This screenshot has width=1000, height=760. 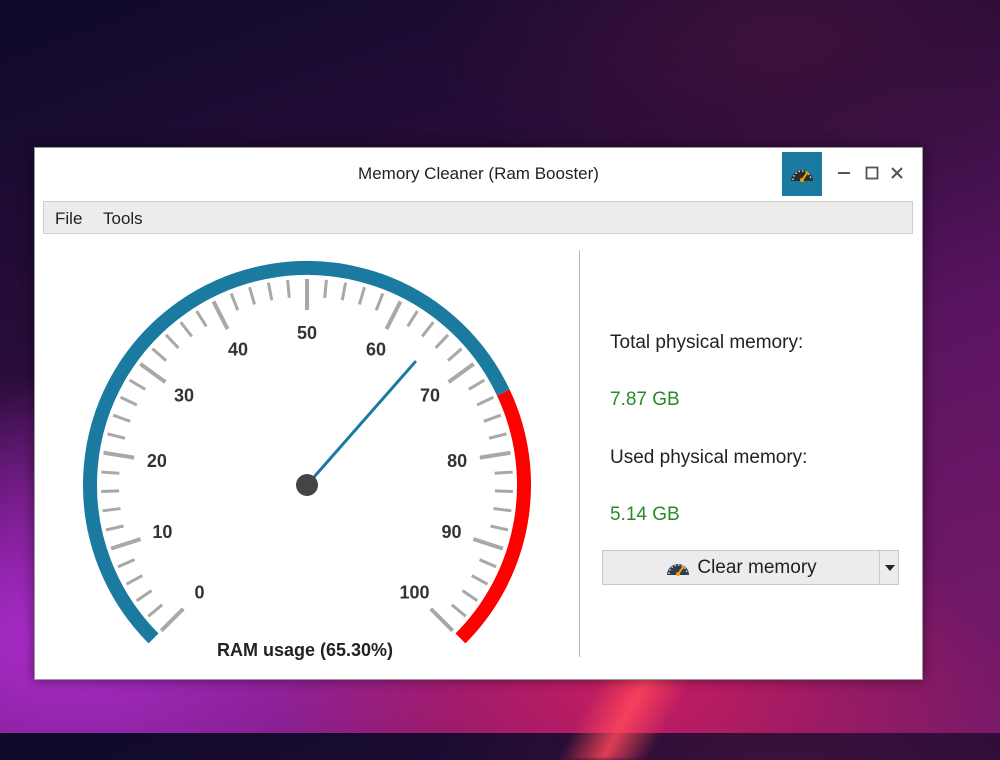 What do you see at coordinates (757, 567) in the screenshot?
I see `clear-memory-label: Clear memory` at bounding box center [757, 567].